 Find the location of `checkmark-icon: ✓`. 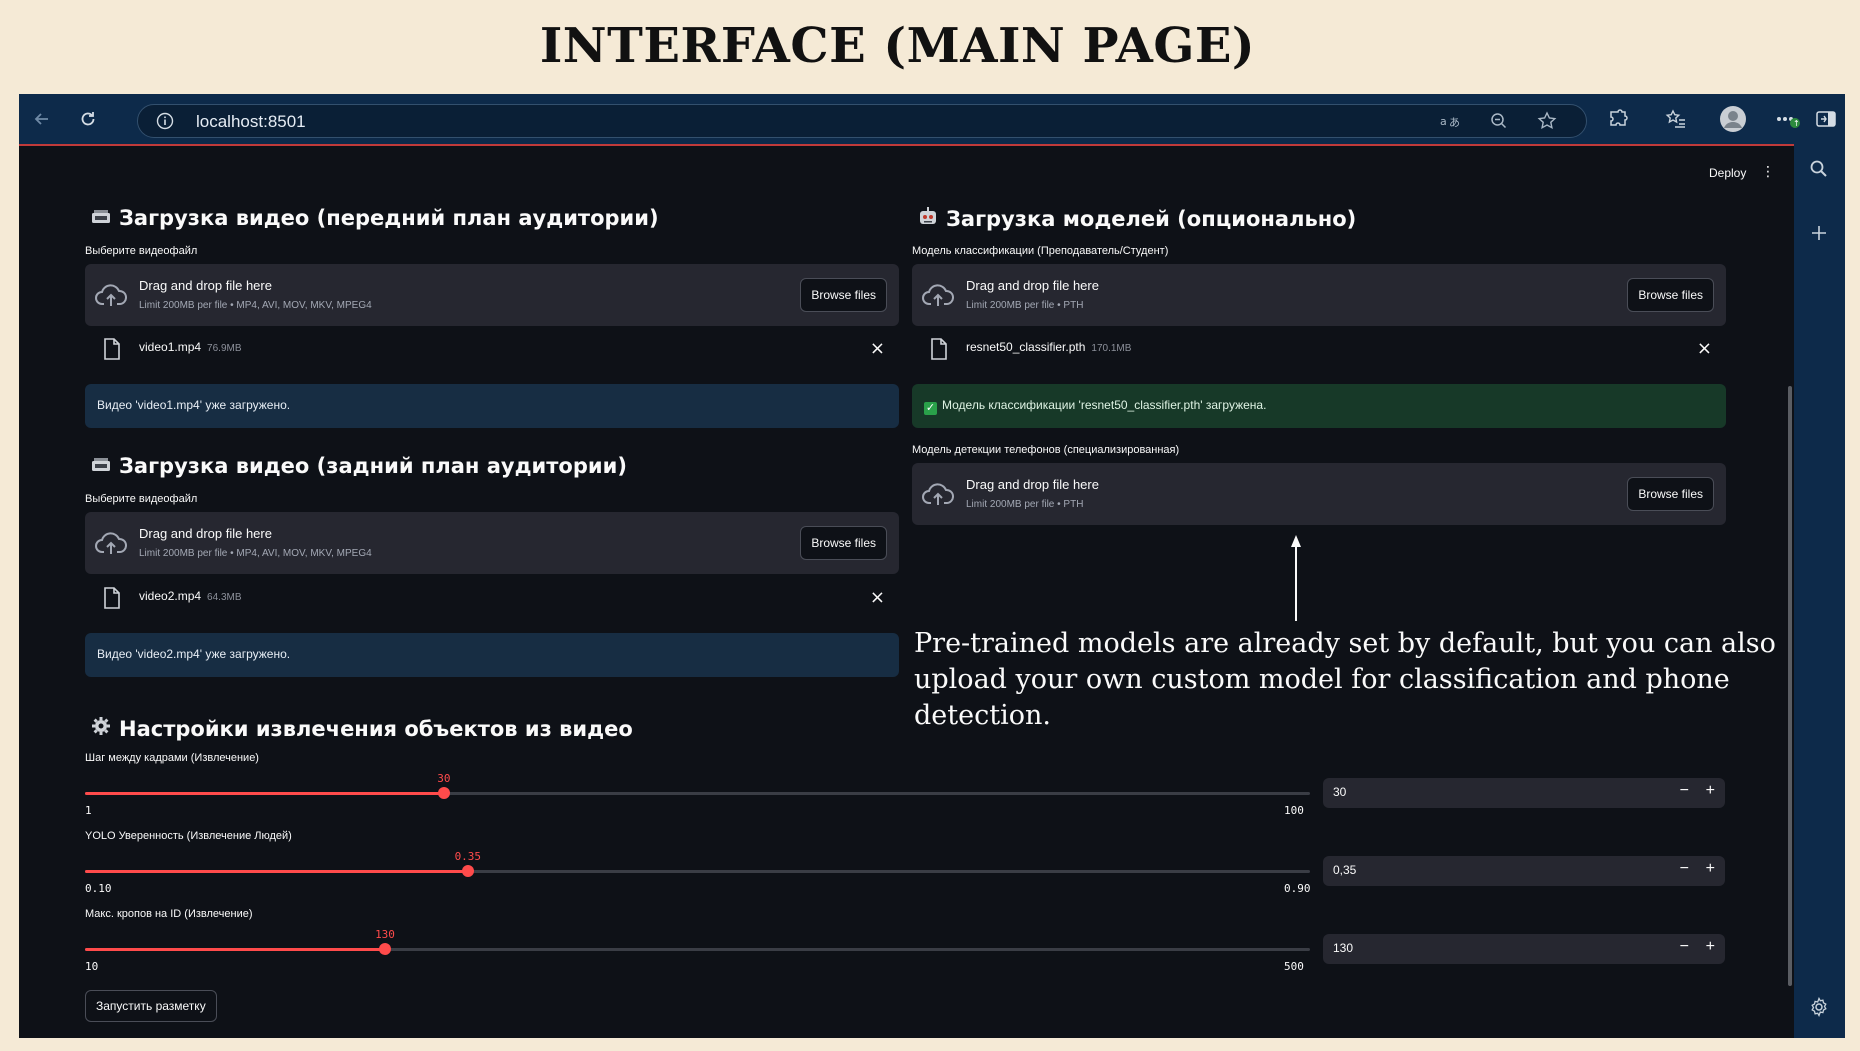

checkmark-icon: ✓ is located at coordinates (930, 408).